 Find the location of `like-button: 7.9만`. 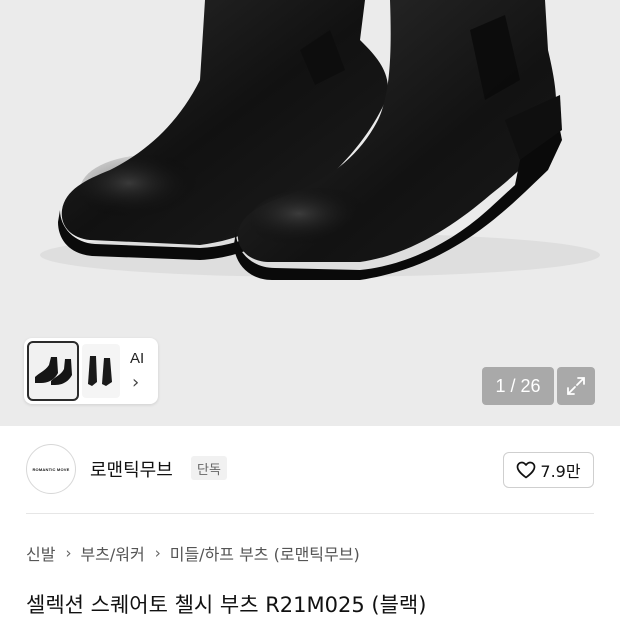

like-button: 7.9만 is located at coordinates (548, 470).